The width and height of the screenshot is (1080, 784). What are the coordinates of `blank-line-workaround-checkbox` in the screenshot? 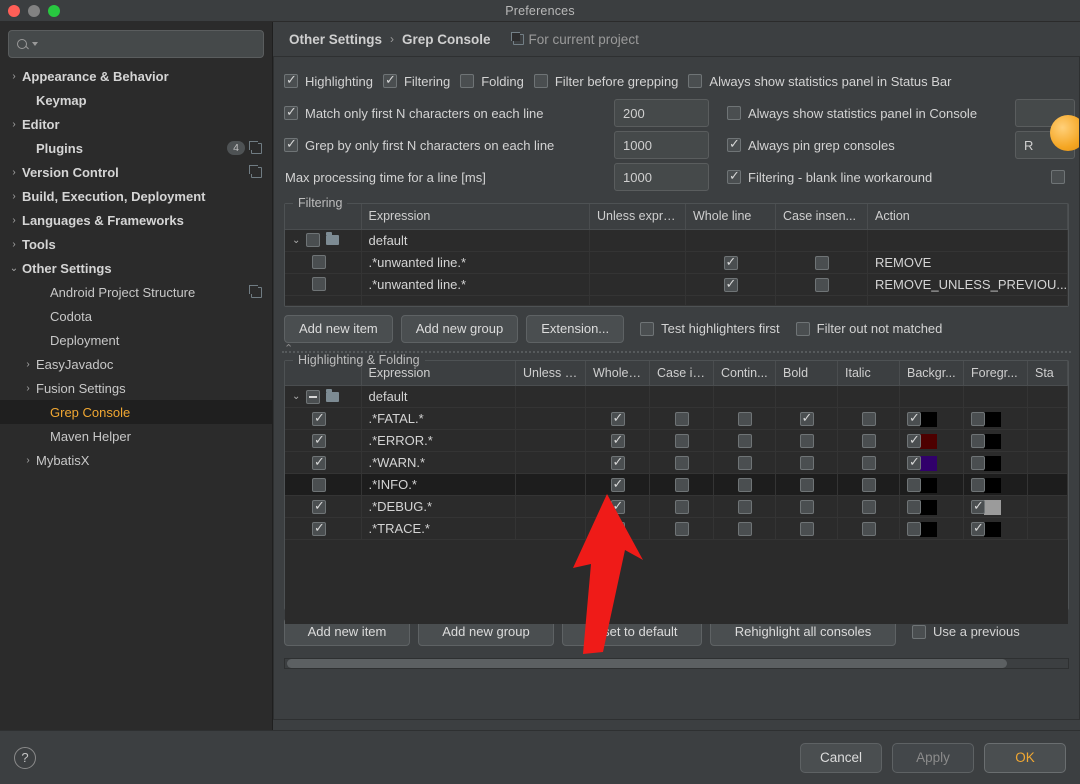 It's located at (734, 176).